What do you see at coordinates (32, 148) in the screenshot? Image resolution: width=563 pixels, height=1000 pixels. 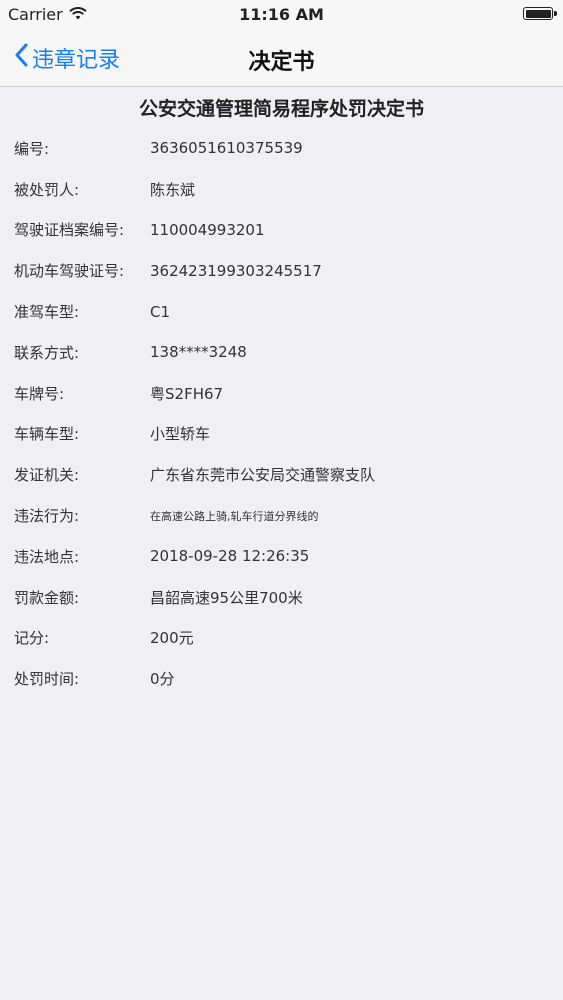 I see `field-label: 编号:` at bounding box center [32, 148].